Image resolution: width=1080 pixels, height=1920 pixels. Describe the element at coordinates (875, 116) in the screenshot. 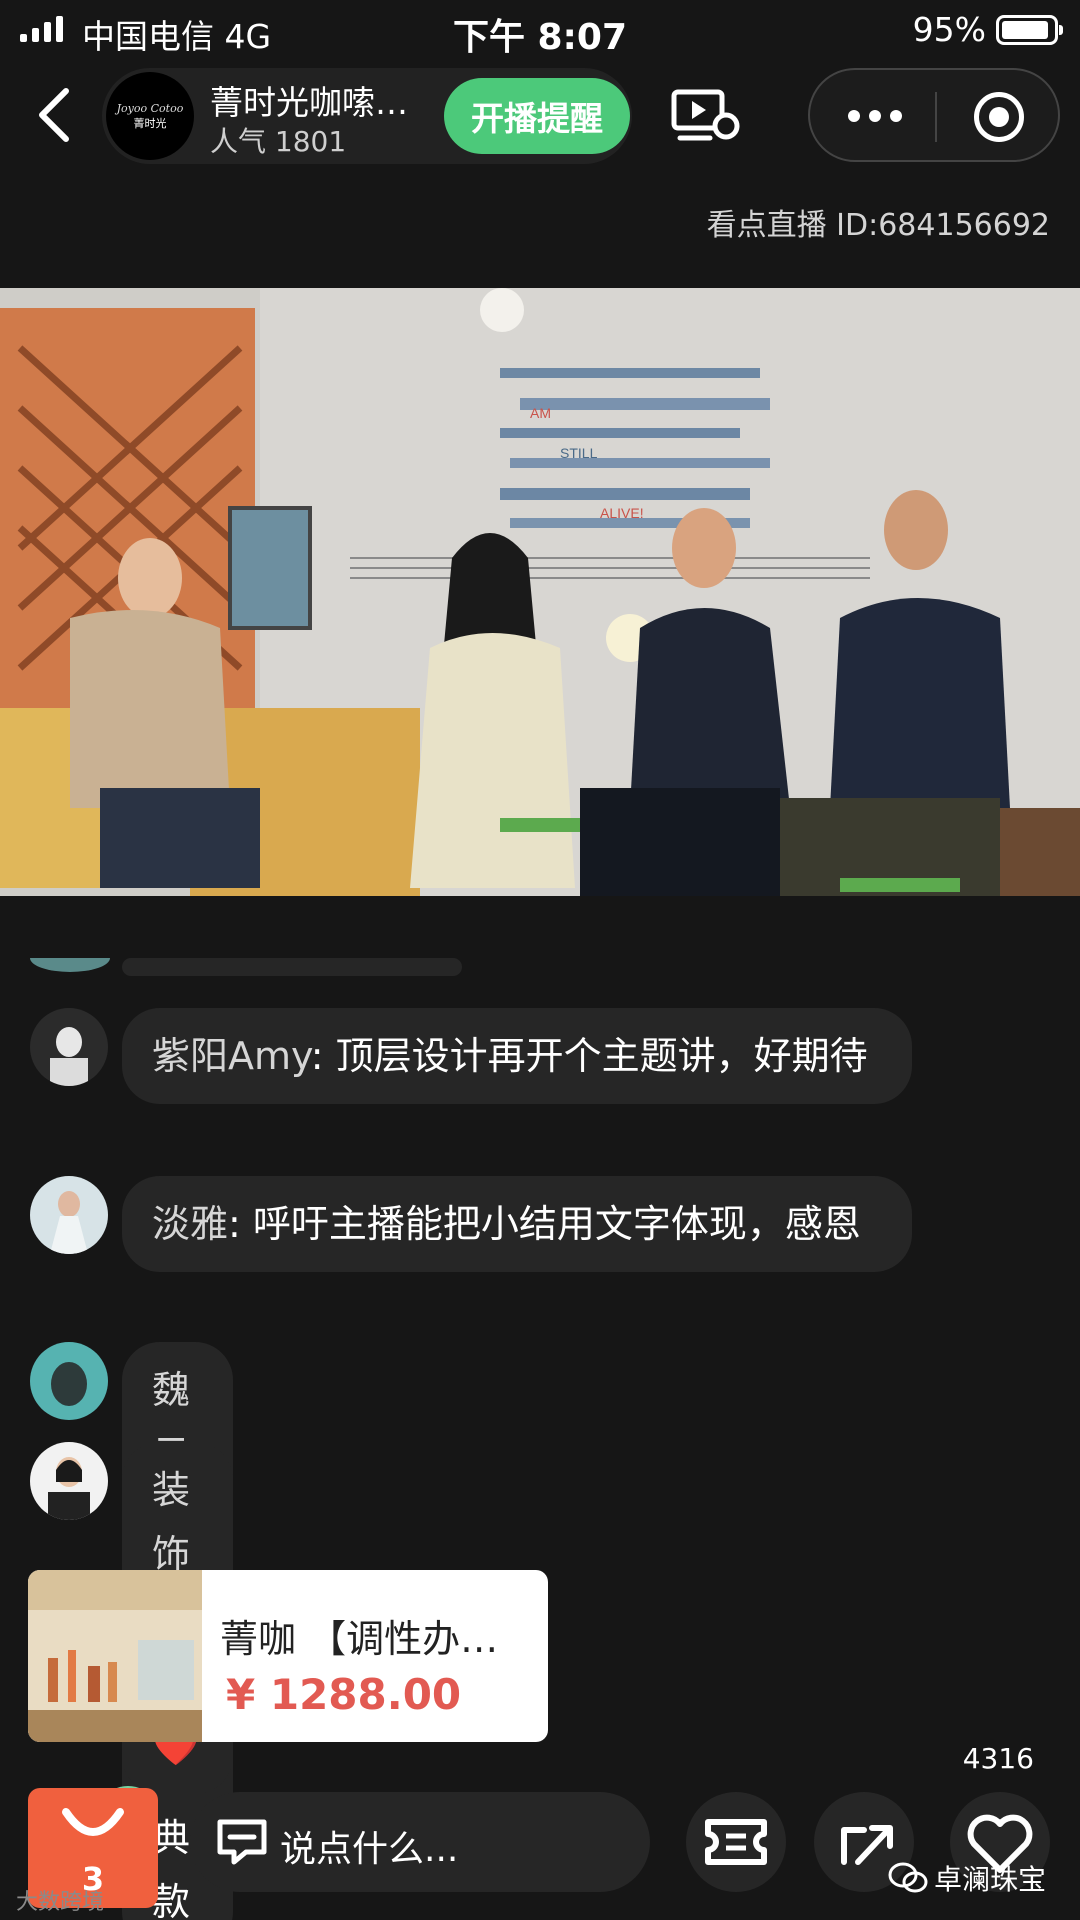

I see `more-icon` at that location.